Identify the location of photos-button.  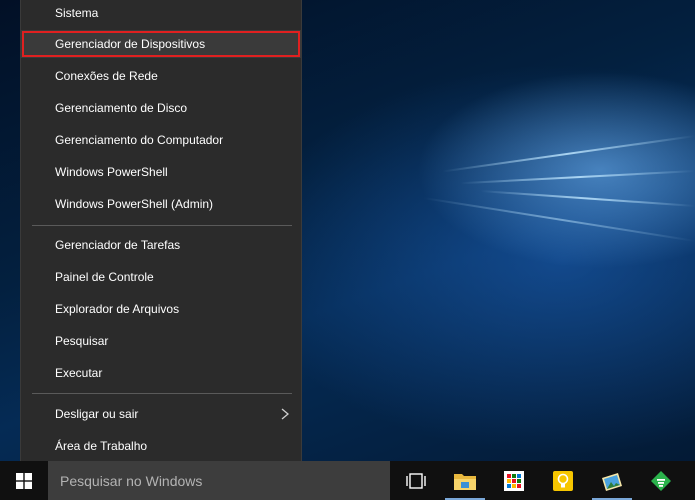
(612, 480).